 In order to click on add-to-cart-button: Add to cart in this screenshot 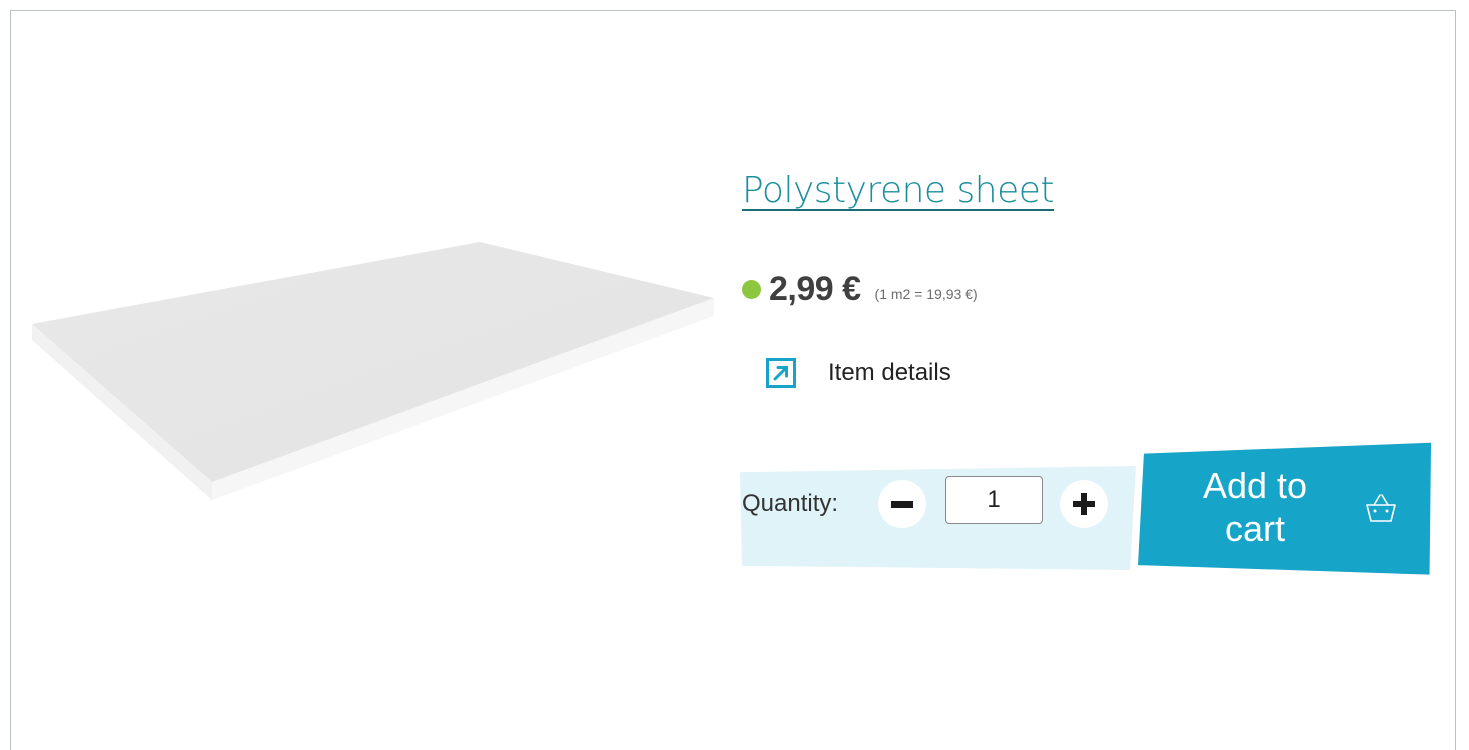, I will do `click(1285, 508)`.